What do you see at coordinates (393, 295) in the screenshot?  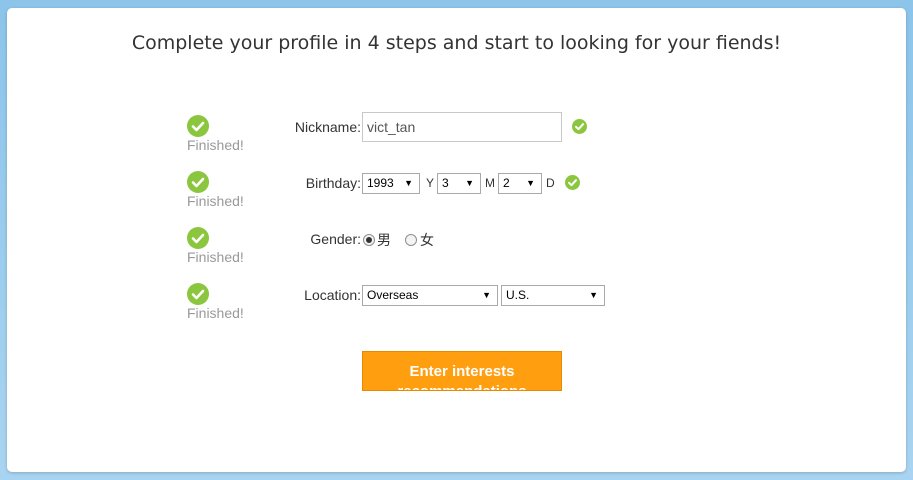 I see `location-country-value: Overseas` at bounding box center [393, 295].